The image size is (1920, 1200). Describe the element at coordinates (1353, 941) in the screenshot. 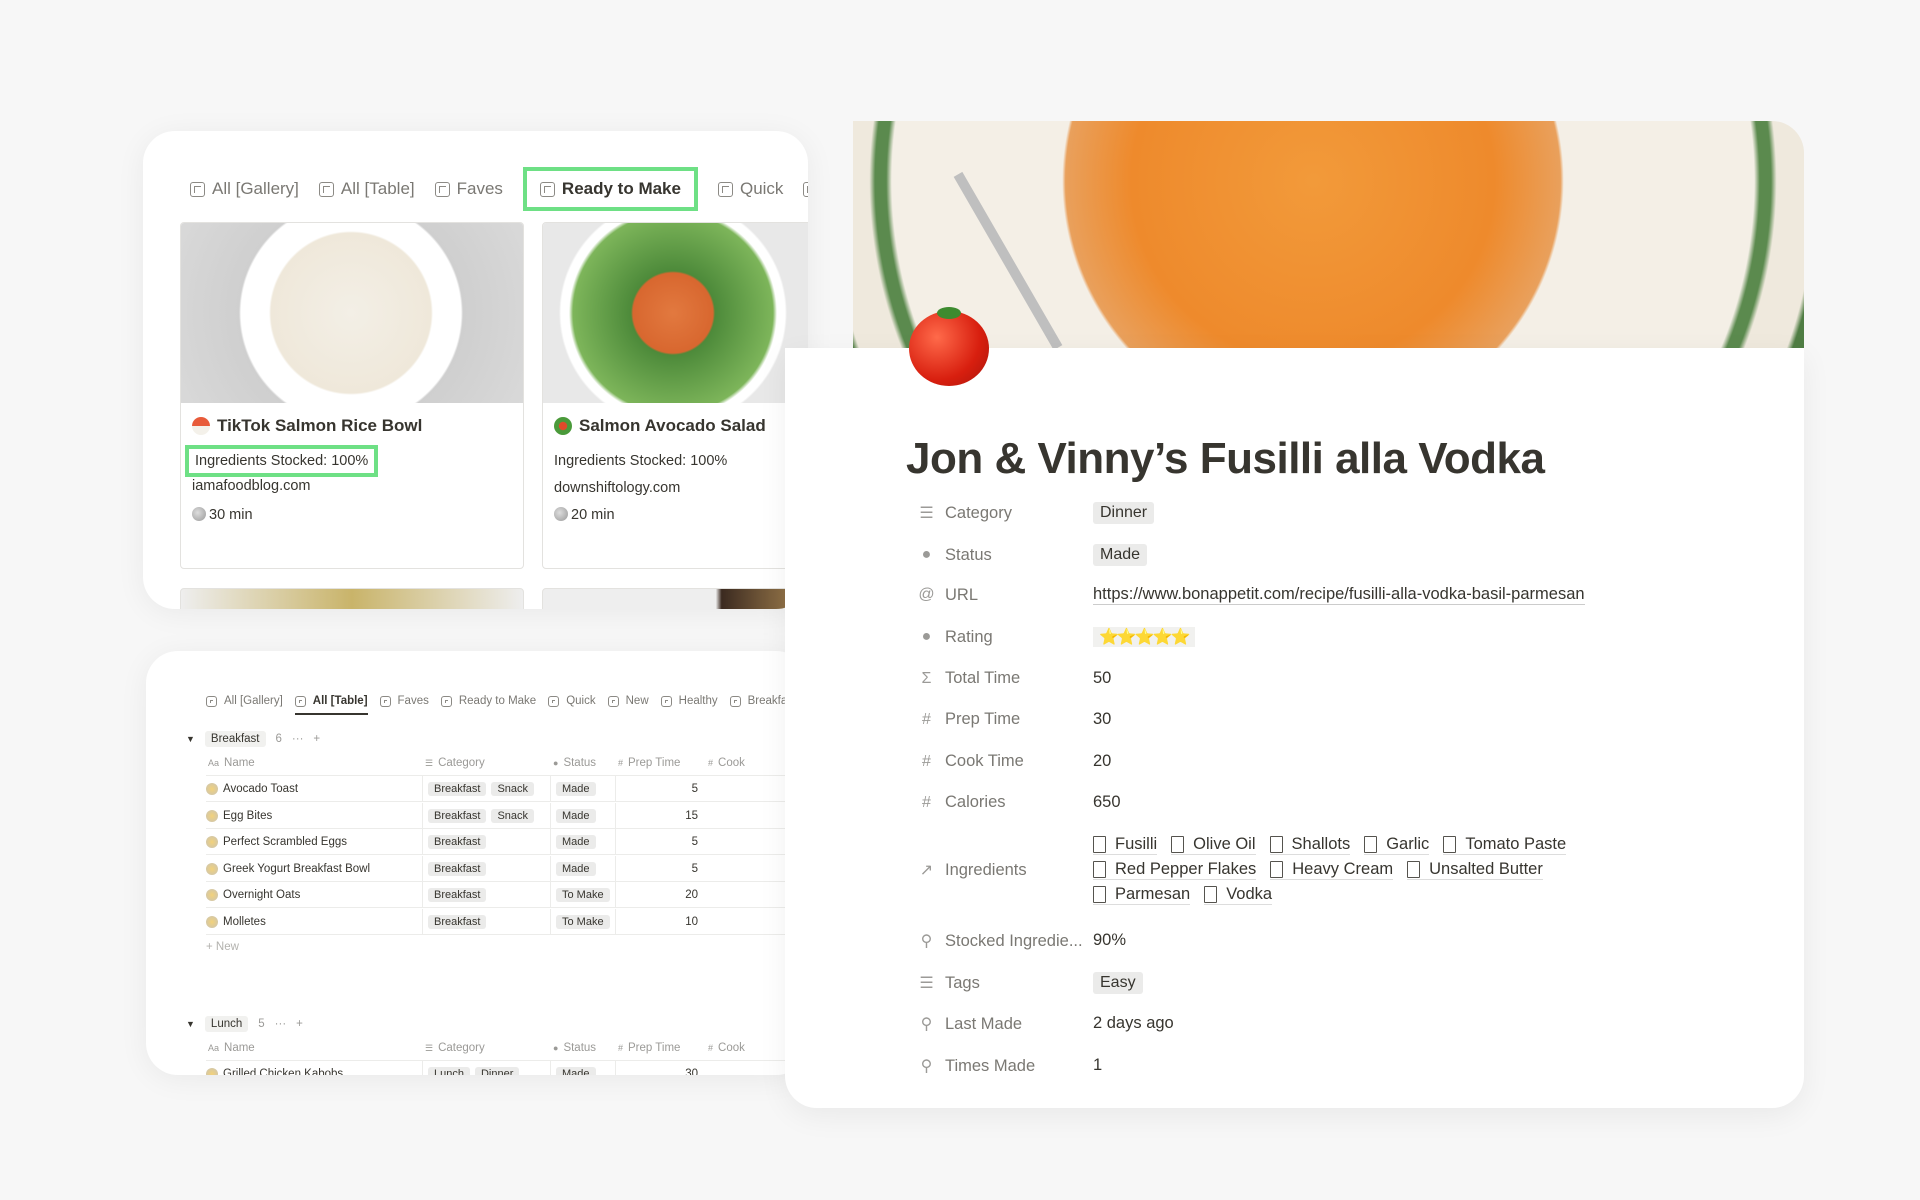

I see `property-value: 90%` at that location.